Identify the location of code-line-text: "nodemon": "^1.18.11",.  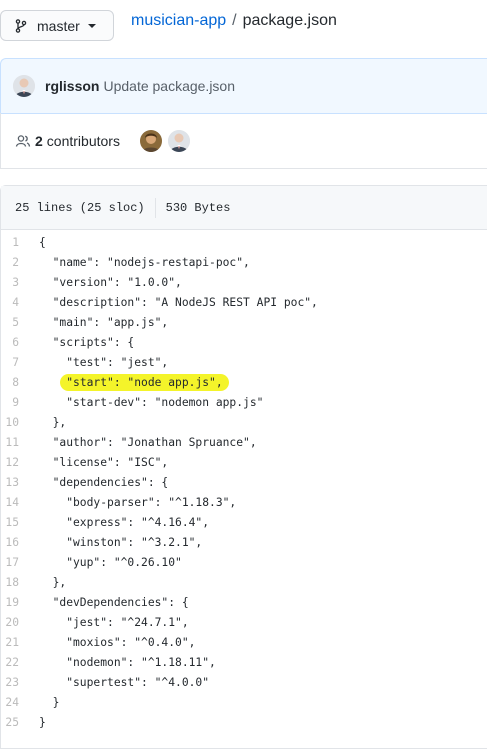
(127, 662).